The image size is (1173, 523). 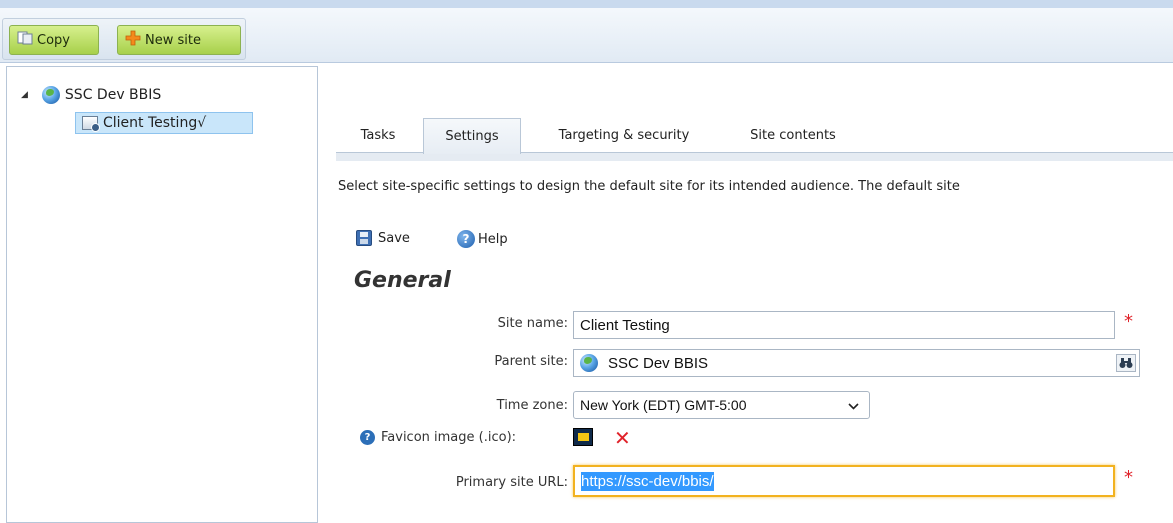 What do you see at coordinates (624, 135) in the screenshot?
I see `tab-targeting-security: Targeting & security` at bounding box center [624, 135].